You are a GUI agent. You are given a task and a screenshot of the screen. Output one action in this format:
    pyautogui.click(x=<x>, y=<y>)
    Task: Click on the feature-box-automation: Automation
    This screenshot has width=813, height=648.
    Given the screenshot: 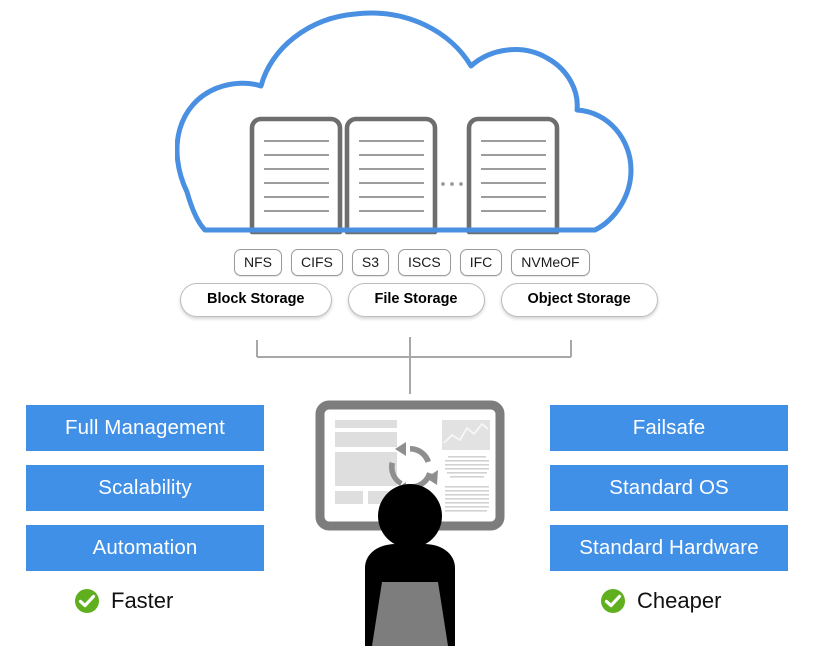 What is the action you would take?
    pyautogui.click(x=145, y=548)
    